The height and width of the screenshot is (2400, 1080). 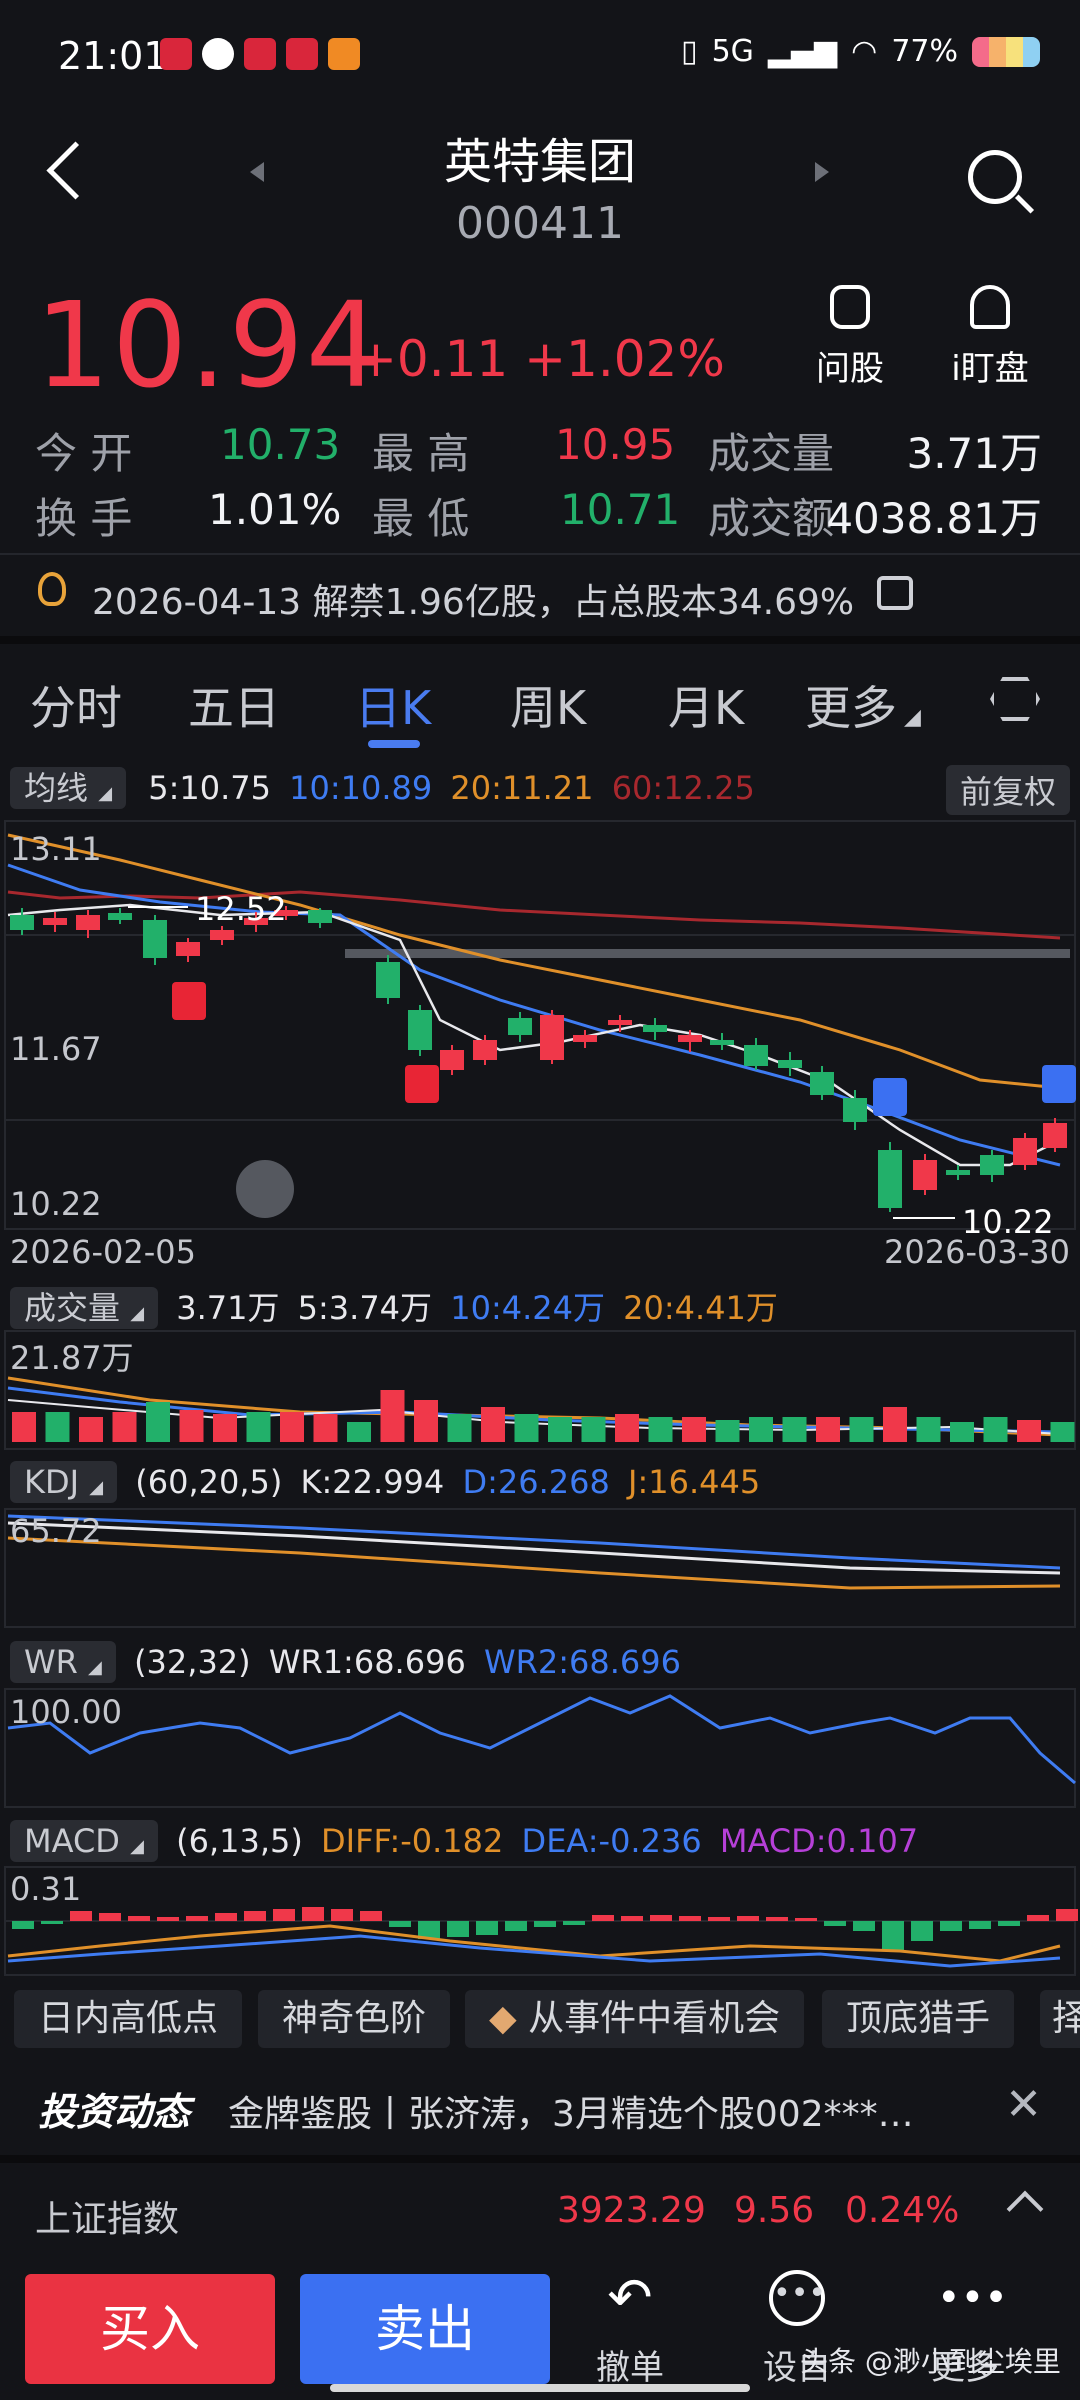 I want to click on chat-dots-icon: •••, so click(x=797, y=2298).